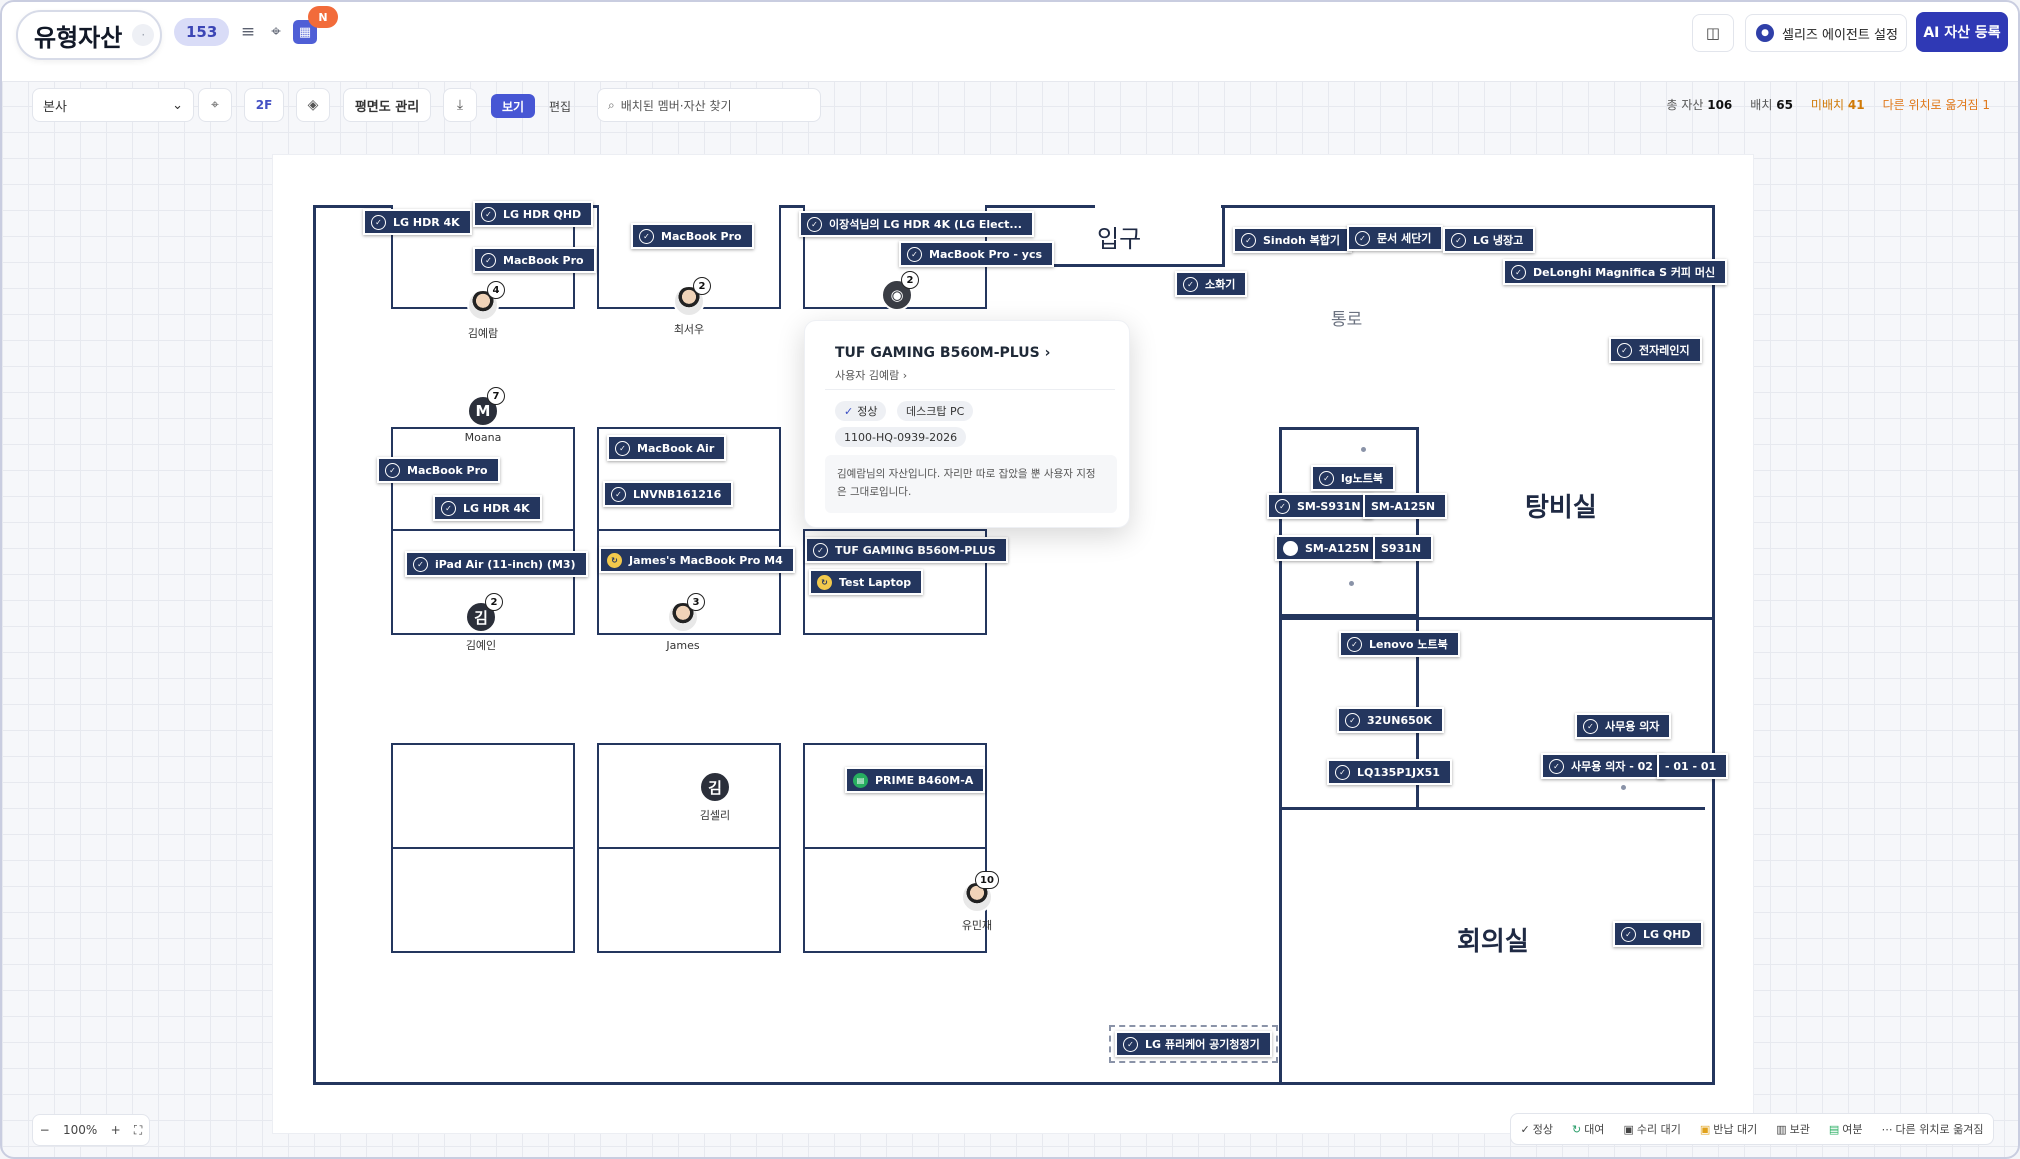 This screenshot has width=2020, height=1159. Describe the element at coordinates (1623, 726) in the screenshot. I see `asset-tag: ✓ 사무용 의자` at that location.